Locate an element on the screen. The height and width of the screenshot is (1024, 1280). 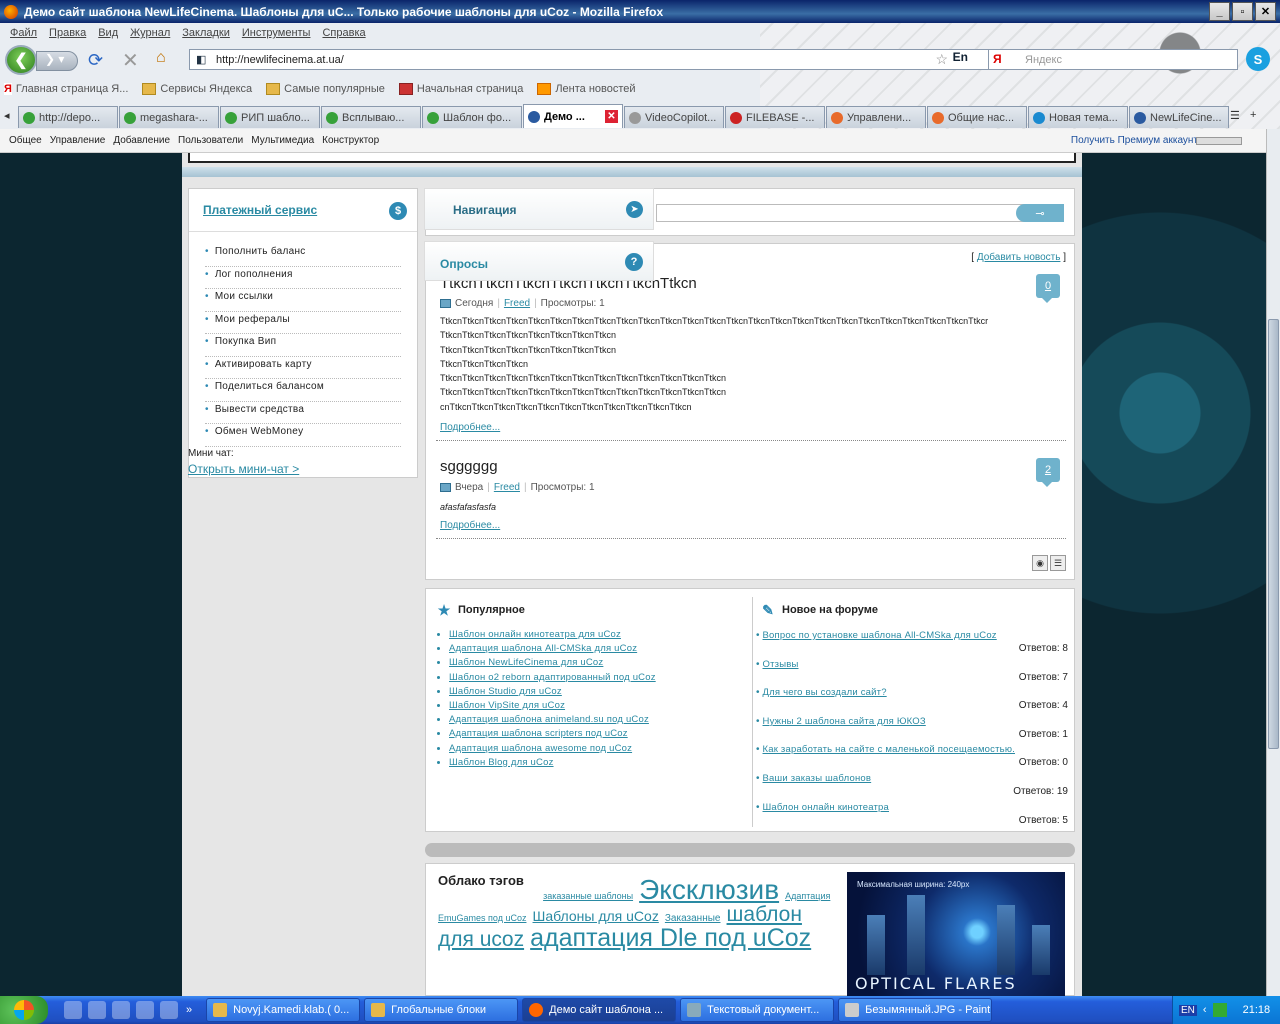
tag-link: адаптация Dle под uCoz is located at coordinates (670, 938).